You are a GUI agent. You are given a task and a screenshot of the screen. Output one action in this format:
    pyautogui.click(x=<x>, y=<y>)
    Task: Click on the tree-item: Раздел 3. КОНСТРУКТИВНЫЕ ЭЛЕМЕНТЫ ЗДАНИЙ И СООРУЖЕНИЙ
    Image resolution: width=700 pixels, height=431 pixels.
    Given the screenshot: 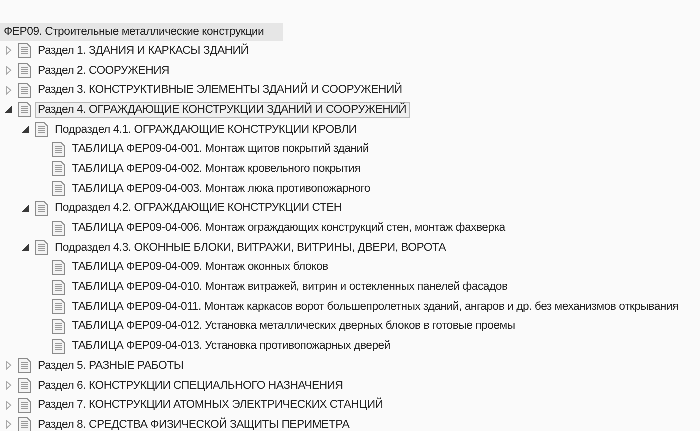 What is the action you would take?
    pyautogui.click(x=220, y=90)
    